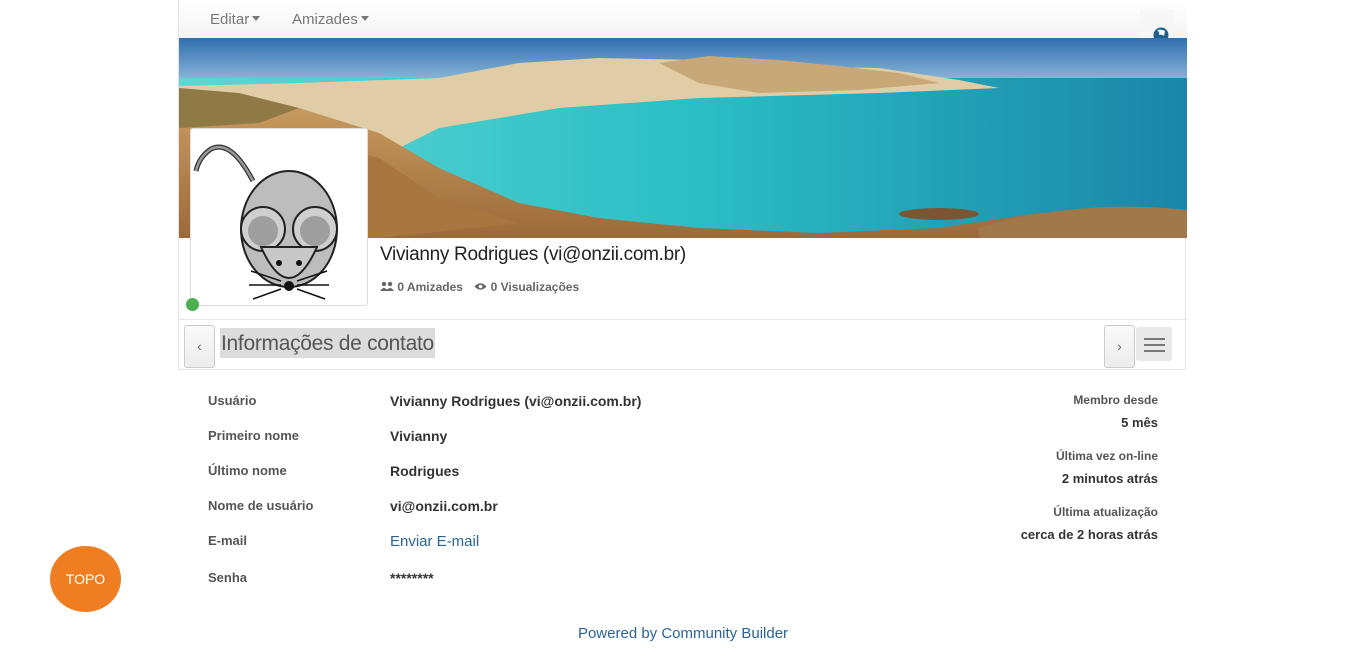 The width and height of the screenshot is (1366, 662). I want to click on send-email-link: Enviar E-mail, so click(434, 541).